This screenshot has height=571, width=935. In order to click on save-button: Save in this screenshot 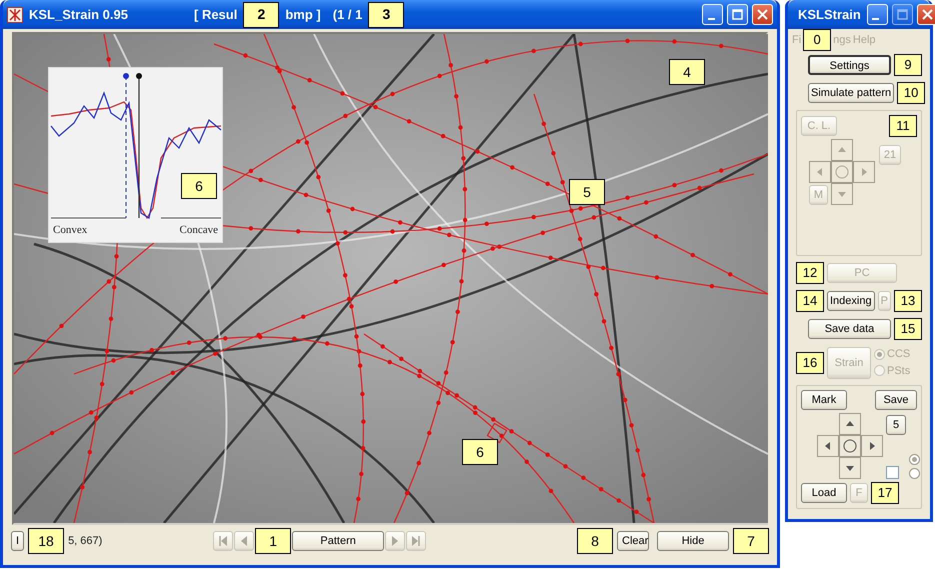, I will do `click(896, 400)`.